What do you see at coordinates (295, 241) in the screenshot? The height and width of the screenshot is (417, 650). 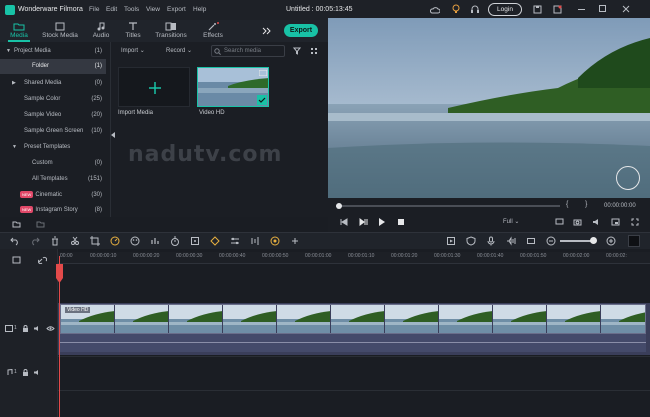 I see `stabilize-icon` at bounding box center [295, 241].